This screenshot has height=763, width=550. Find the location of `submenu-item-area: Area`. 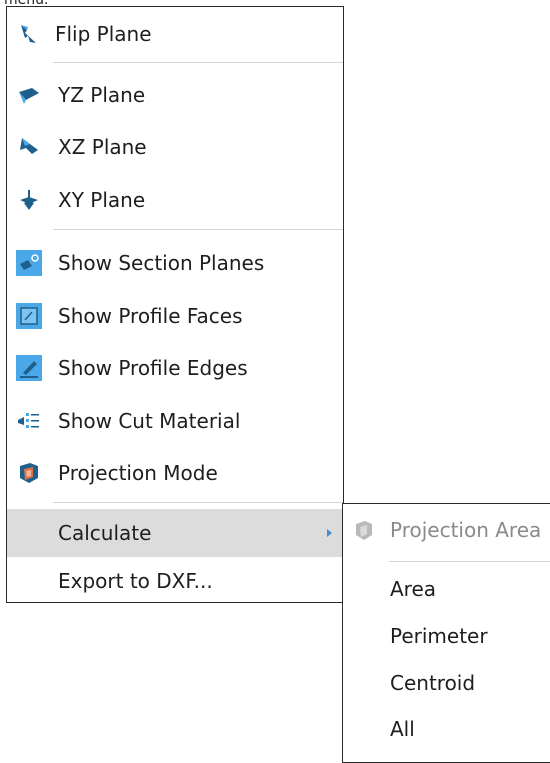

submenu-item-area: Area is located at coordinates (446, 589).